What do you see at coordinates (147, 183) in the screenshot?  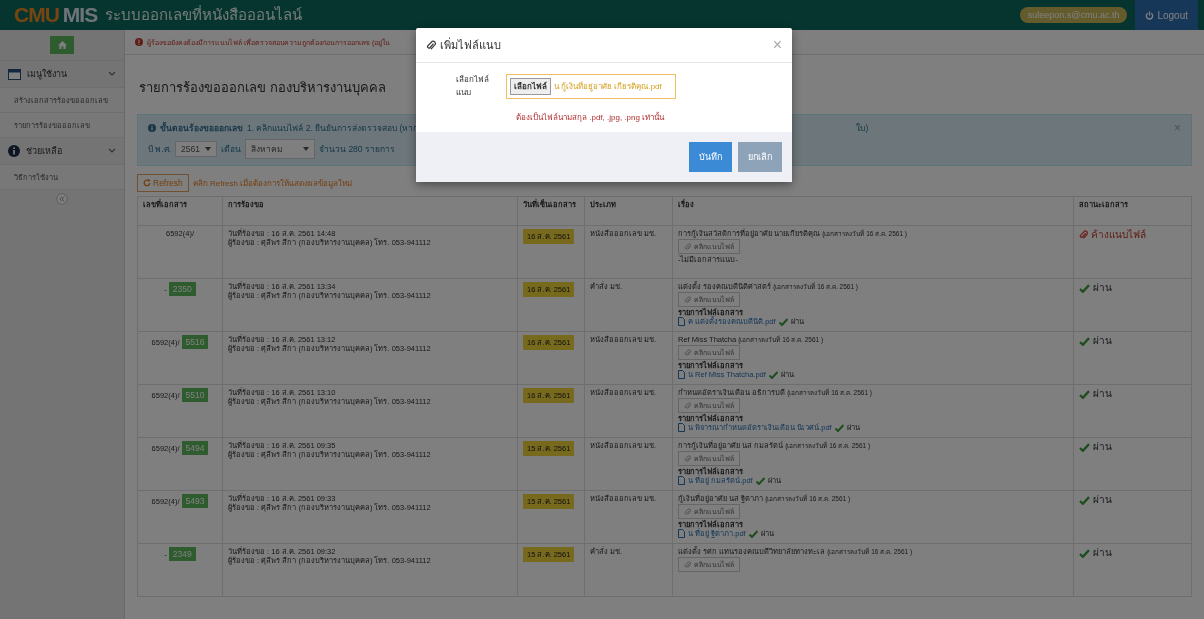 I see `refresh-icon` at bounding box center [147, 183].